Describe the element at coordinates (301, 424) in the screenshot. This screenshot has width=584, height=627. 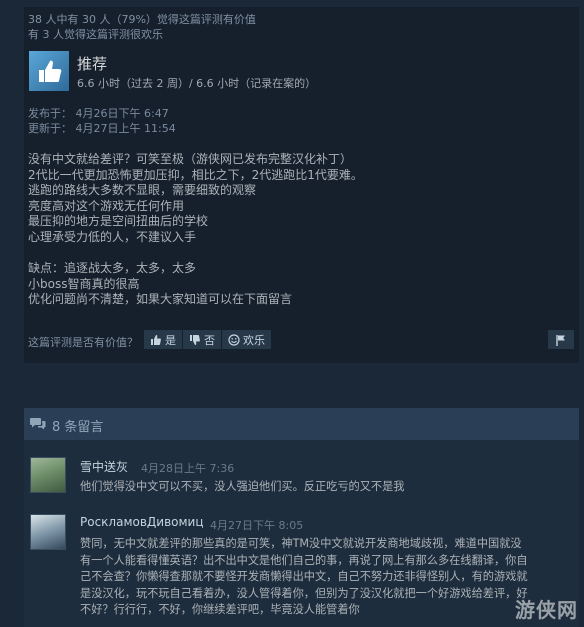
I see `comments-header: 8 条留言` at that location.